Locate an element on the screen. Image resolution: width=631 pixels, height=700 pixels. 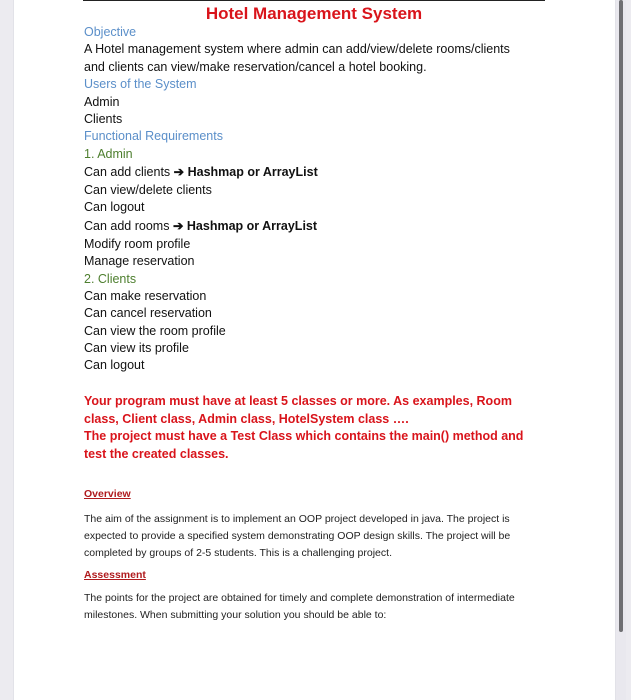
client-item: Can view its profile is located at coordinates (136, 348).